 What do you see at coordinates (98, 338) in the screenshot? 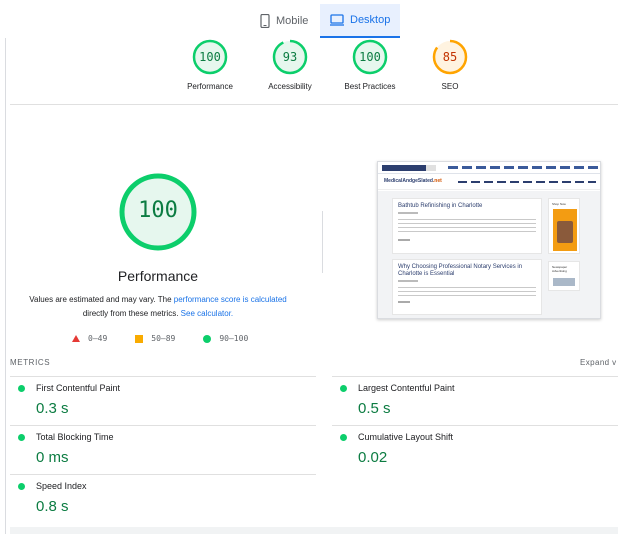
I see `legend-fail-label: 0–49` at bounding box center [98, 338].